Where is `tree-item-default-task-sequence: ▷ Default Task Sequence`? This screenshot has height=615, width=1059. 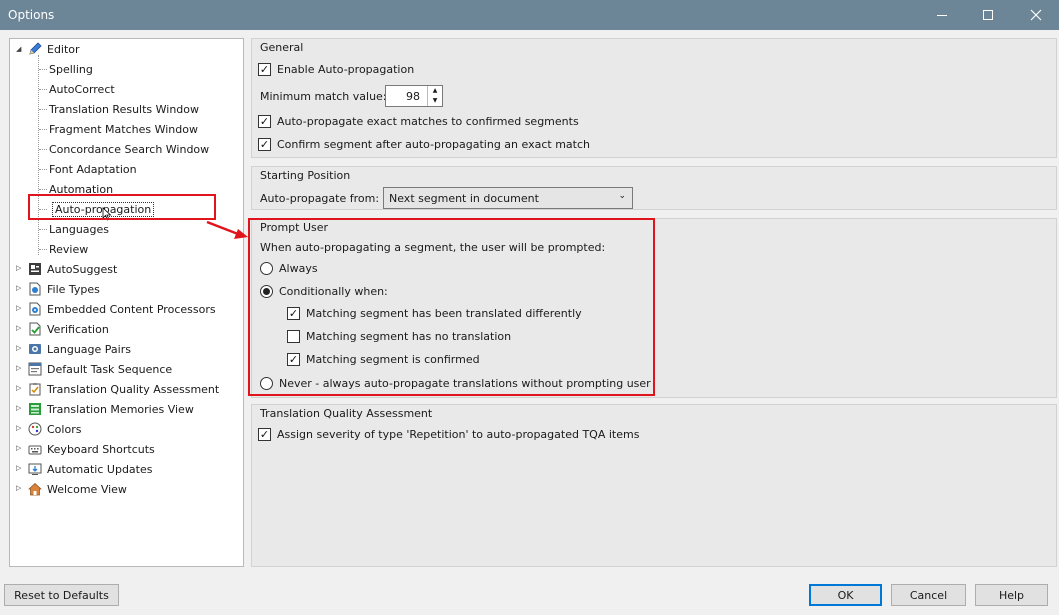 tree-item-default-task-sequence: ▷ Default Task Sequence is located at coordinates (94, 369).